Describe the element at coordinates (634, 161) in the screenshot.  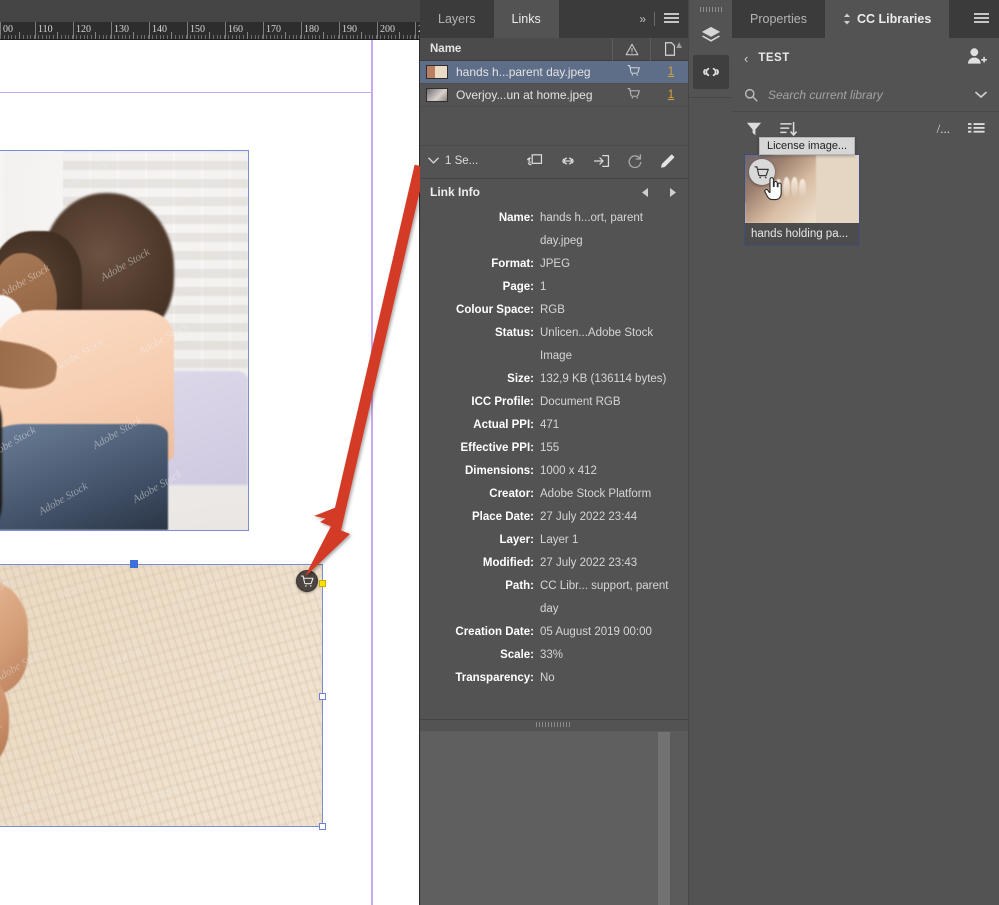
I see `refresh-icon` at that location.